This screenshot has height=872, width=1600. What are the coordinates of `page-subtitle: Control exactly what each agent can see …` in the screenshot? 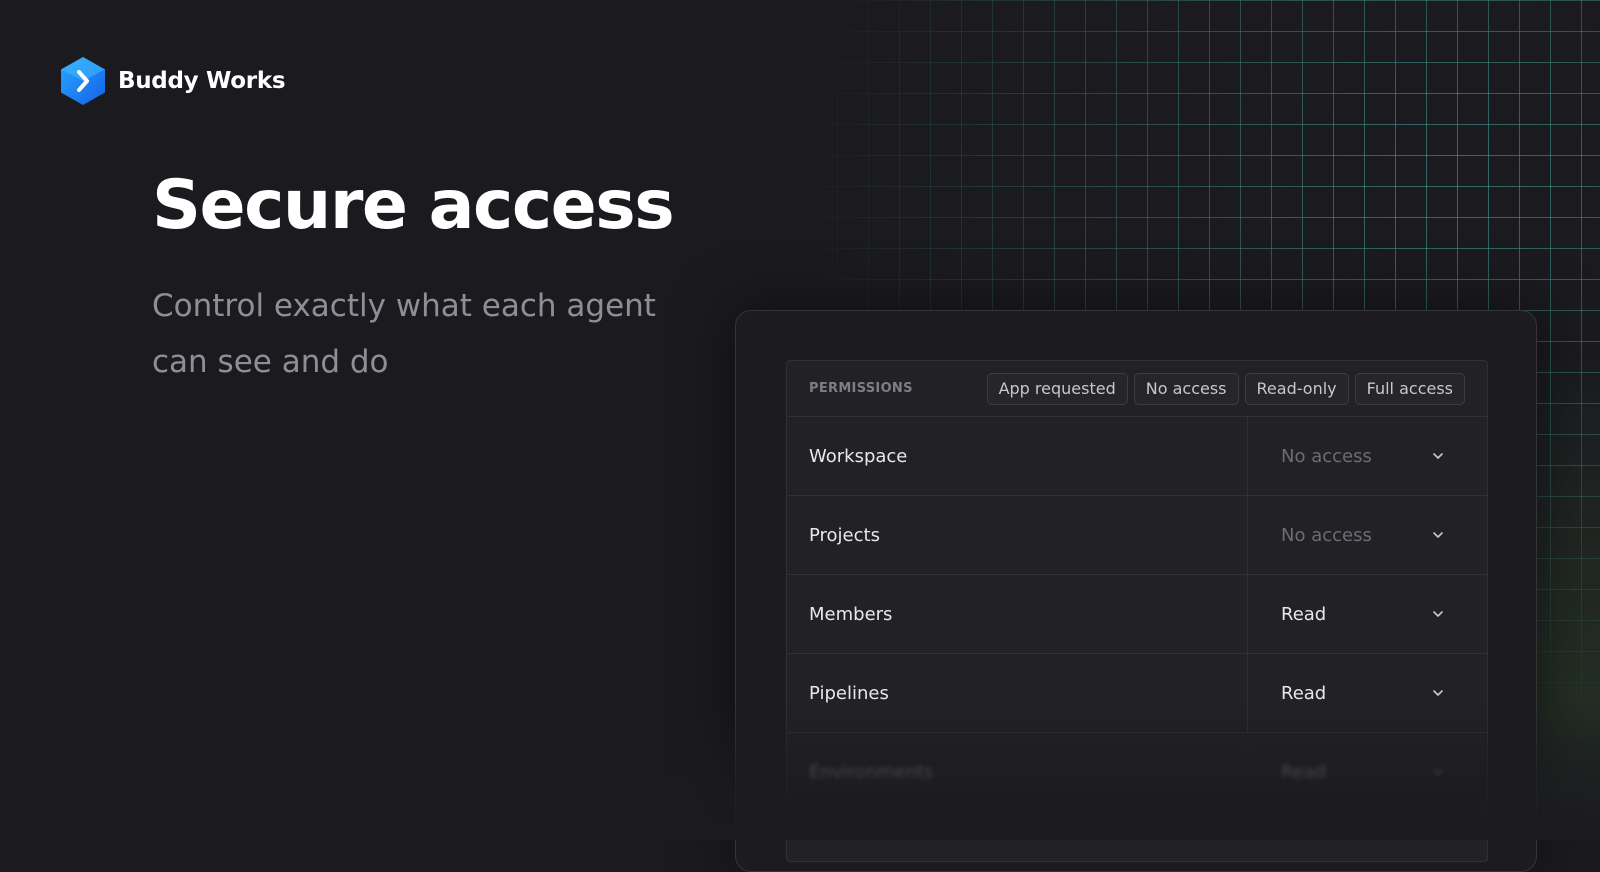 It's located at (404, 334).